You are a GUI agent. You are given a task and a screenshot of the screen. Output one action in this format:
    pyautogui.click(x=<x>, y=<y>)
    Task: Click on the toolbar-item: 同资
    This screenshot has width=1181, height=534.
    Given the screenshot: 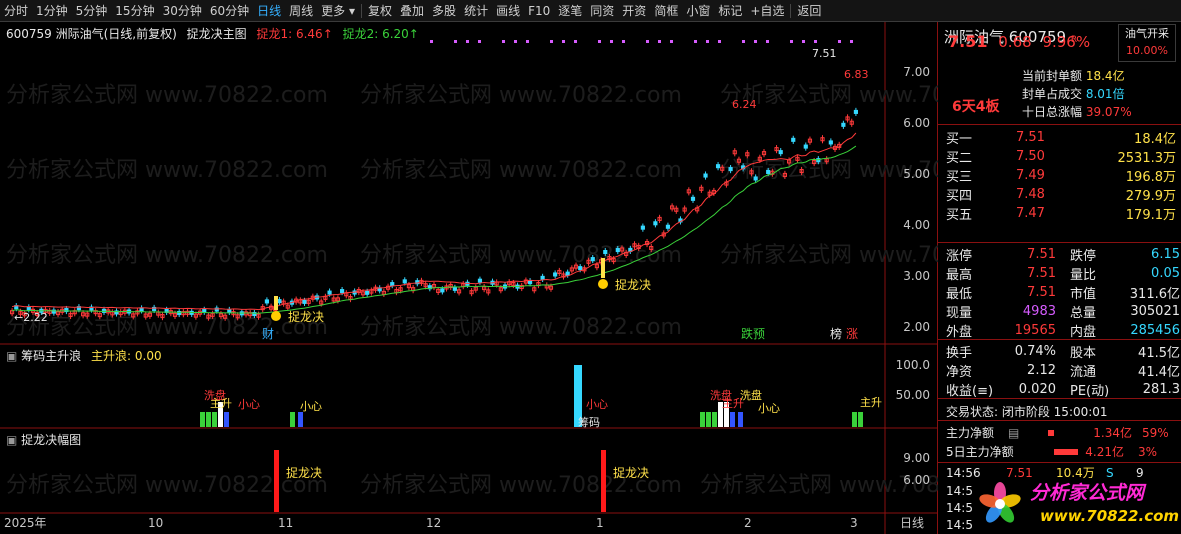 What is the action you would take?
    pyautogui.click(x=602, y=11)
    